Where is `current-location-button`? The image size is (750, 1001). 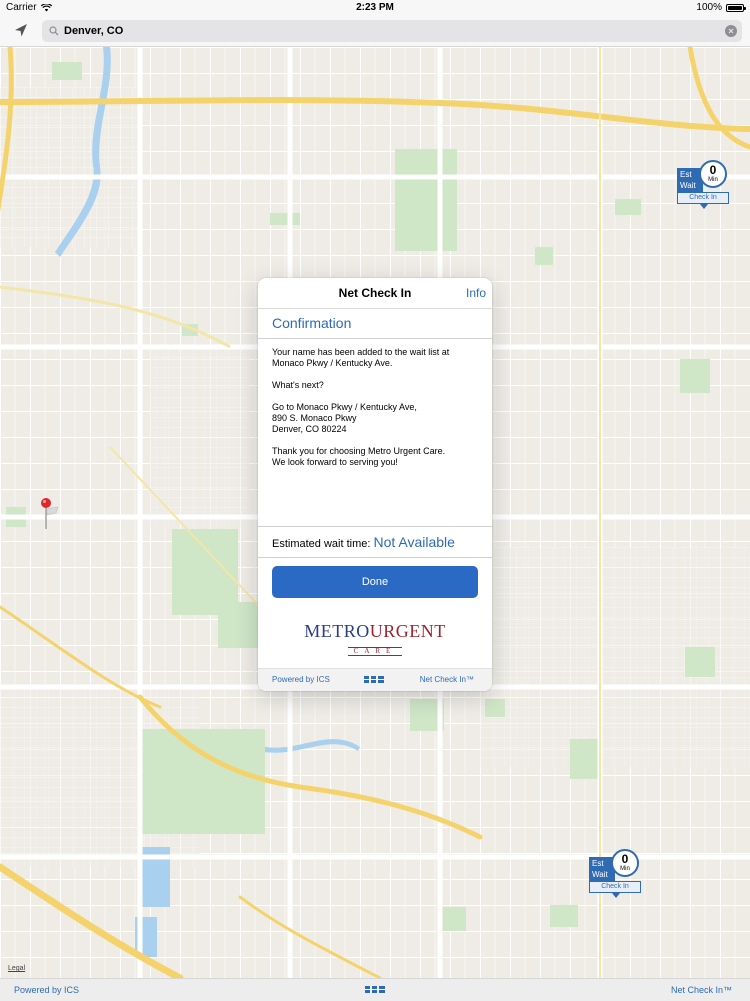 current-location-button is located at coordinates (21, 31).